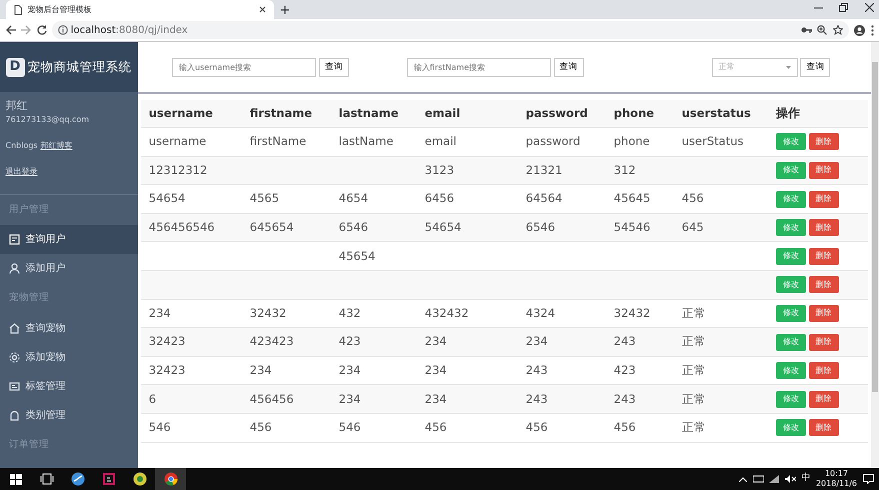  Describe the element at coordinates (140, 9) in the screenshot. I see `browser-tab: 宠物后台管理模板` at that location.